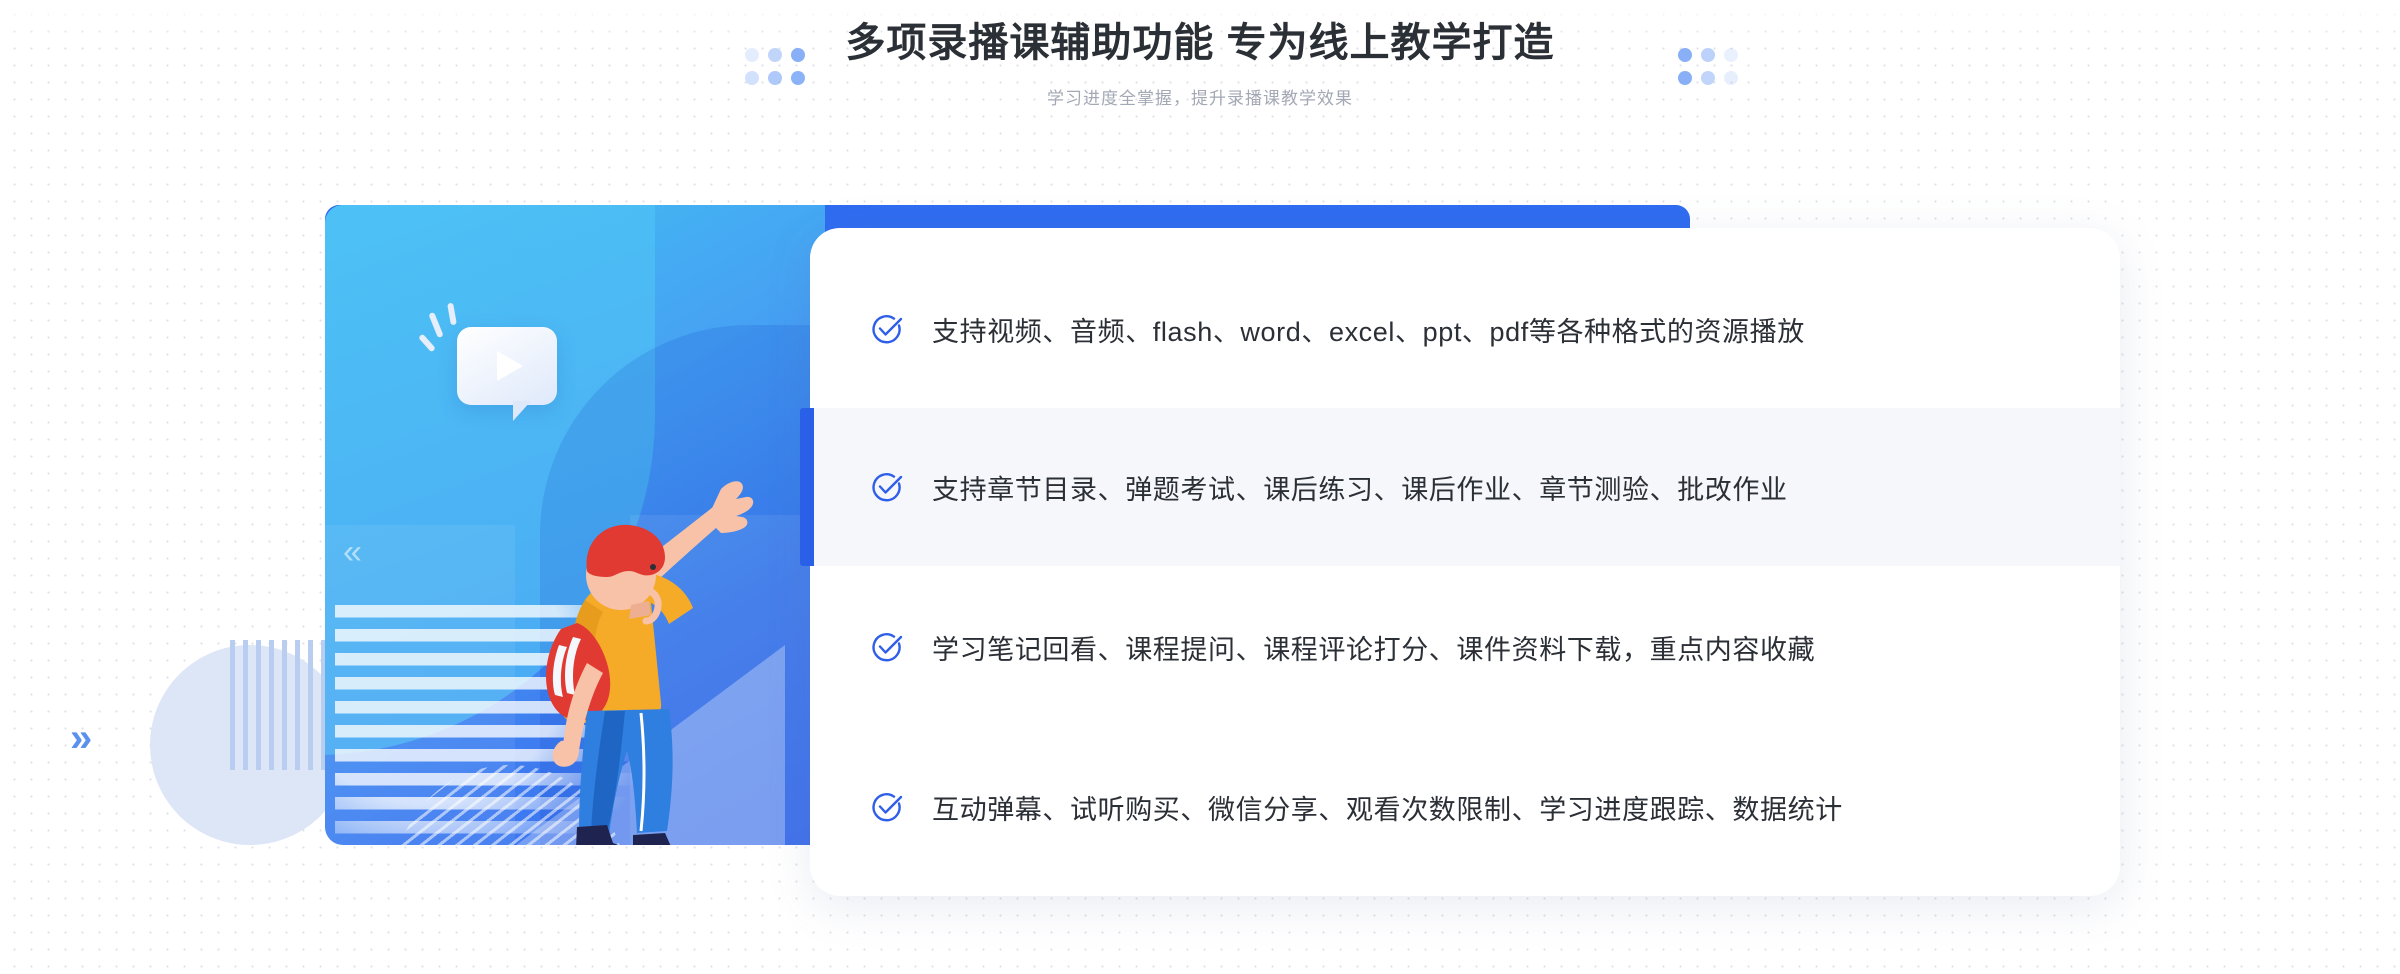  I want to click on video-speech-bubble, so click(507, 374).